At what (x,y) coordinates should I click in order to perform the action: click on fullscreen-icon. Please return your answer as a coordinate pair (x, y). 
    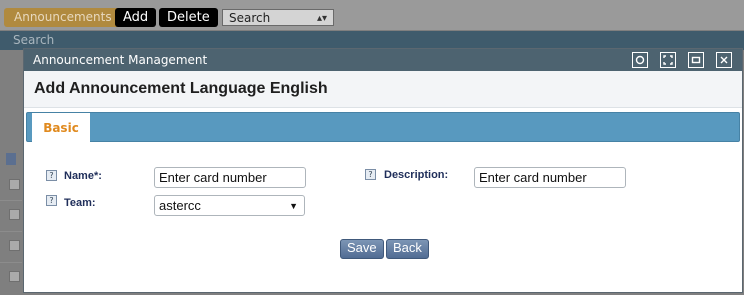
    Looking at the image, I should click on (668, 60).